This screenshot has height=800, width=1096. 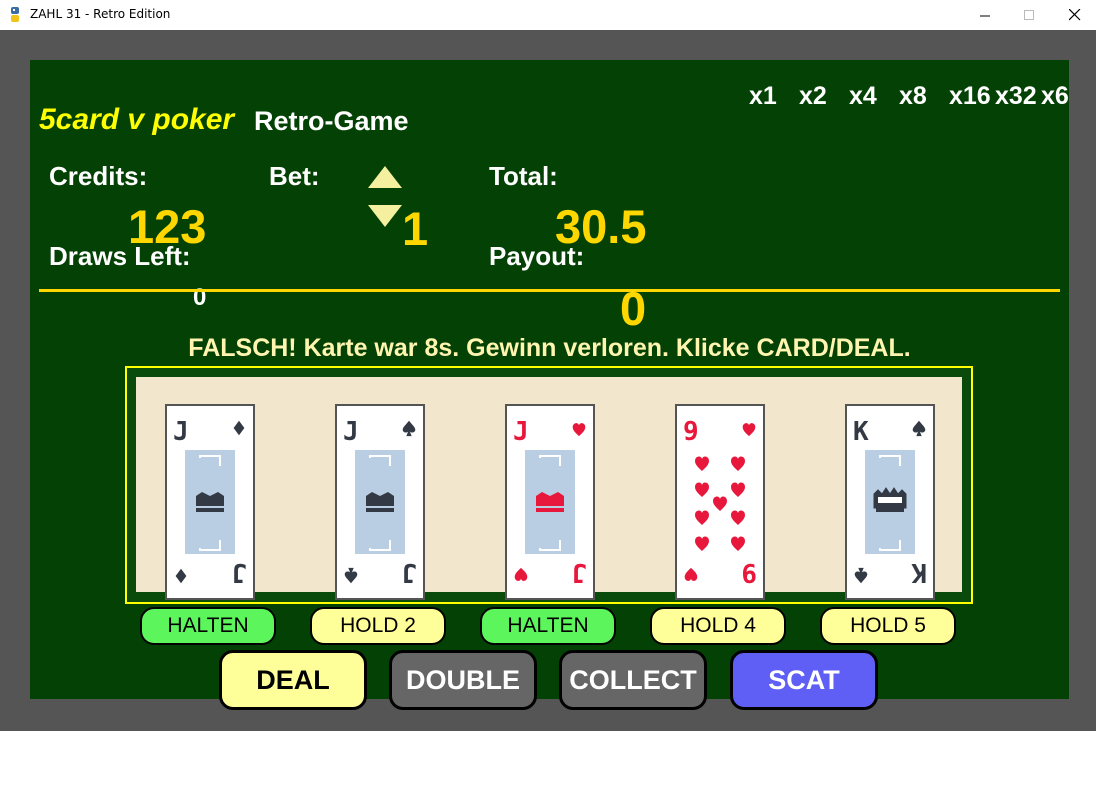 What do you see at coordinates (691, 432) in the screenshot?
I see `card-rank: 9` at bounding box center [691, 432].